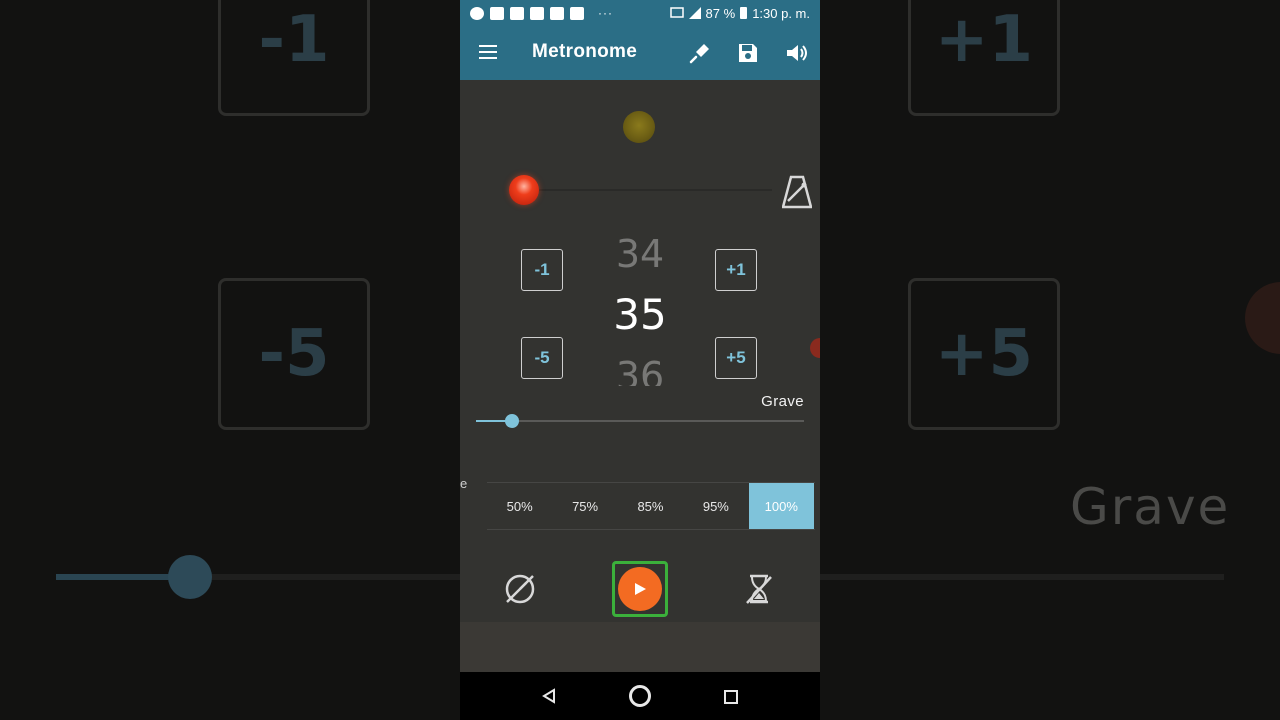 This screenshot has height=720, width=1280. What do you see at coordinates (640, 53) in the screenshot?
I see `app-bar: Metronome` at bounding box center [640, 53].